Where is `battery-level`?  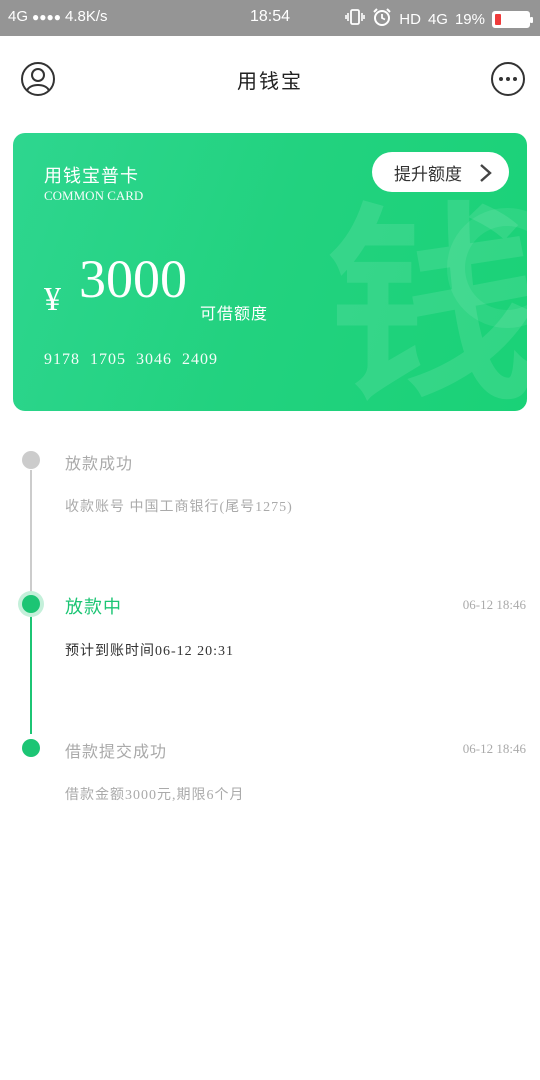 battery-level is located at coordinates (498, 19).